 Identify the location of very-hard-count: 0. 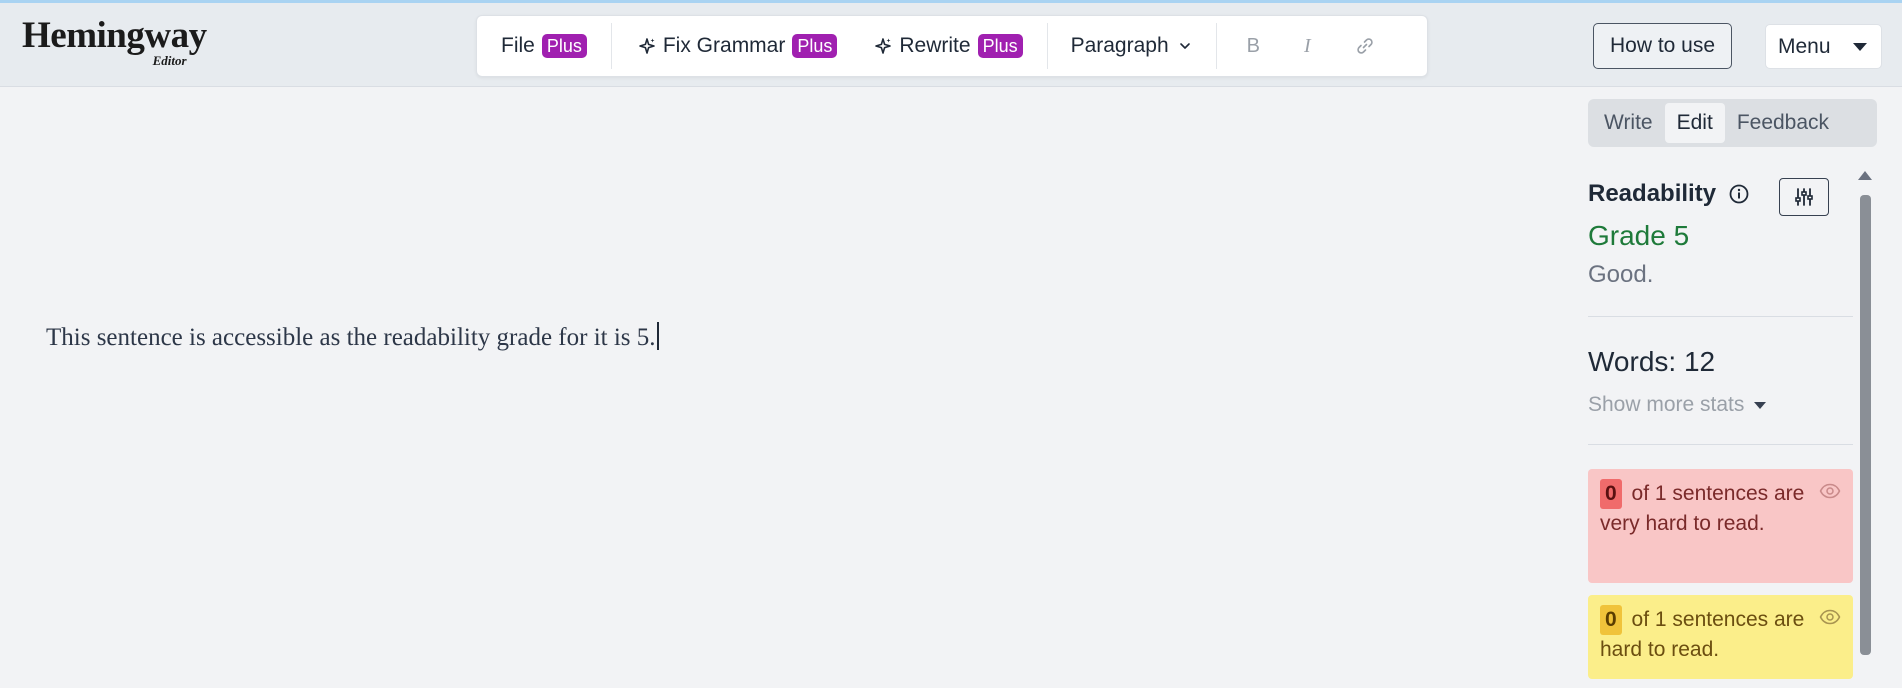
(1611, 494).